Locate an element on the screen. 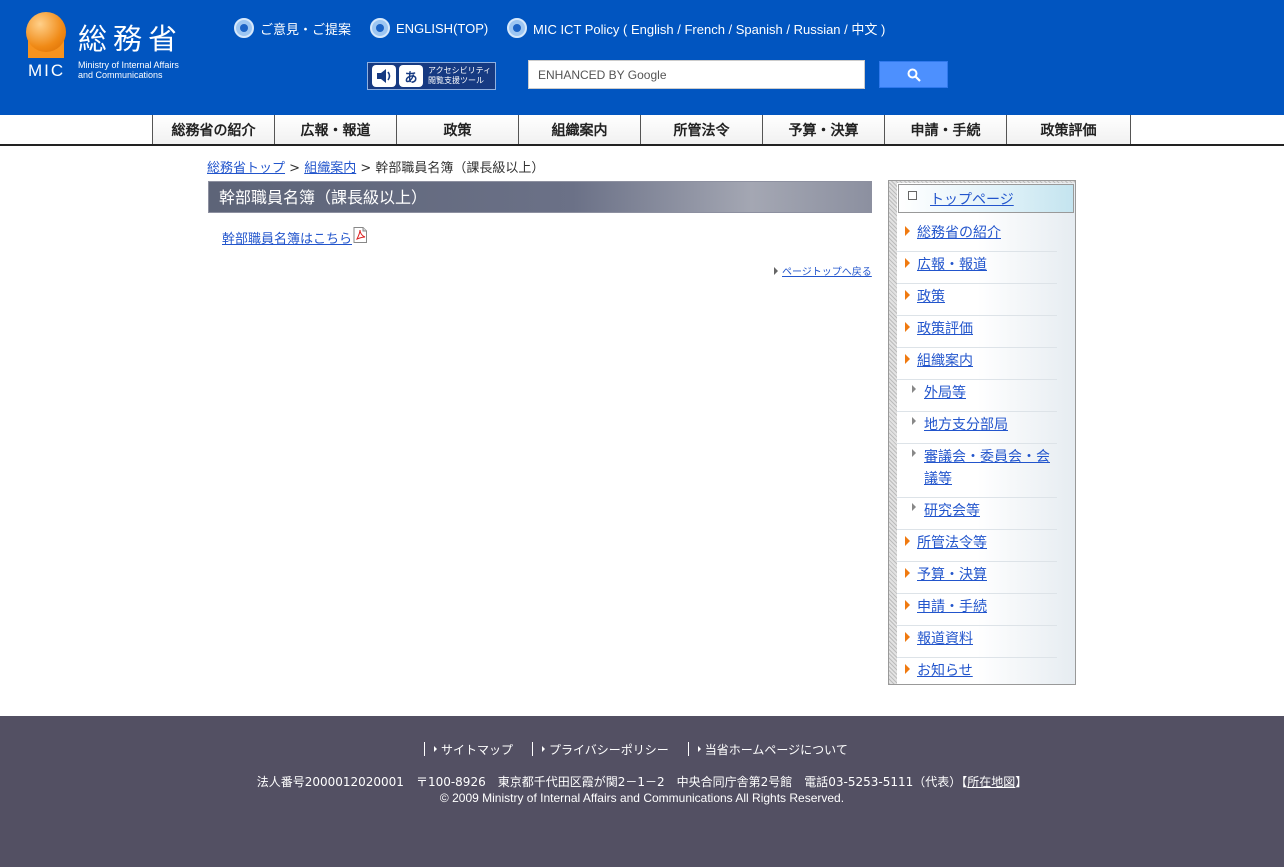  sidebar-item-about: 総務省の紹介 is located at coordinates (977, 236).